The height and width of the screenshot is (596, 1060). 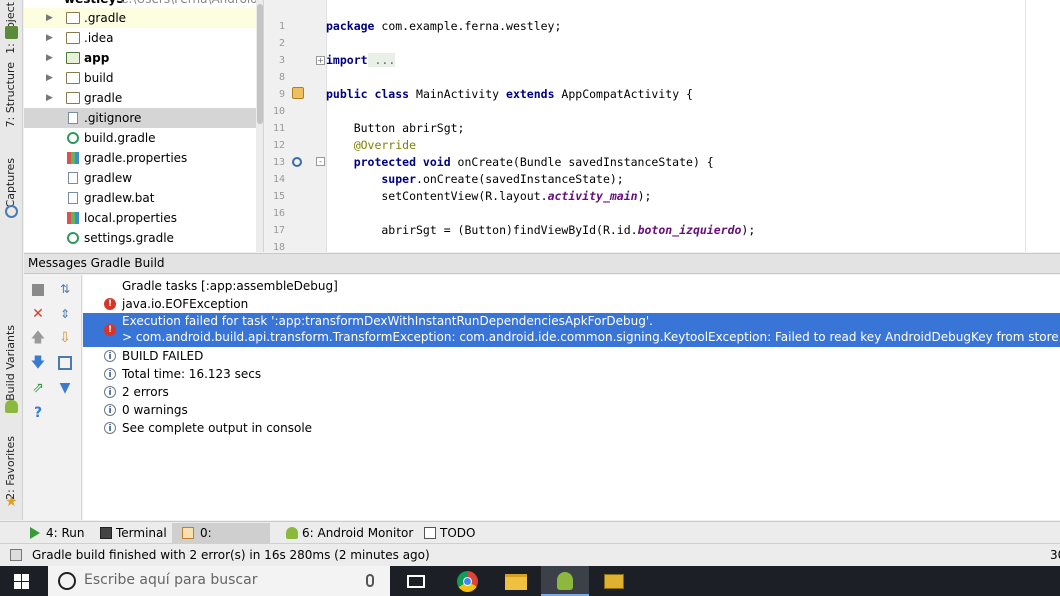 What do you see at coordinates (155, 410) in the screenshot?
I see `message-text: 0 warnings` at bounding box center [155, 410].